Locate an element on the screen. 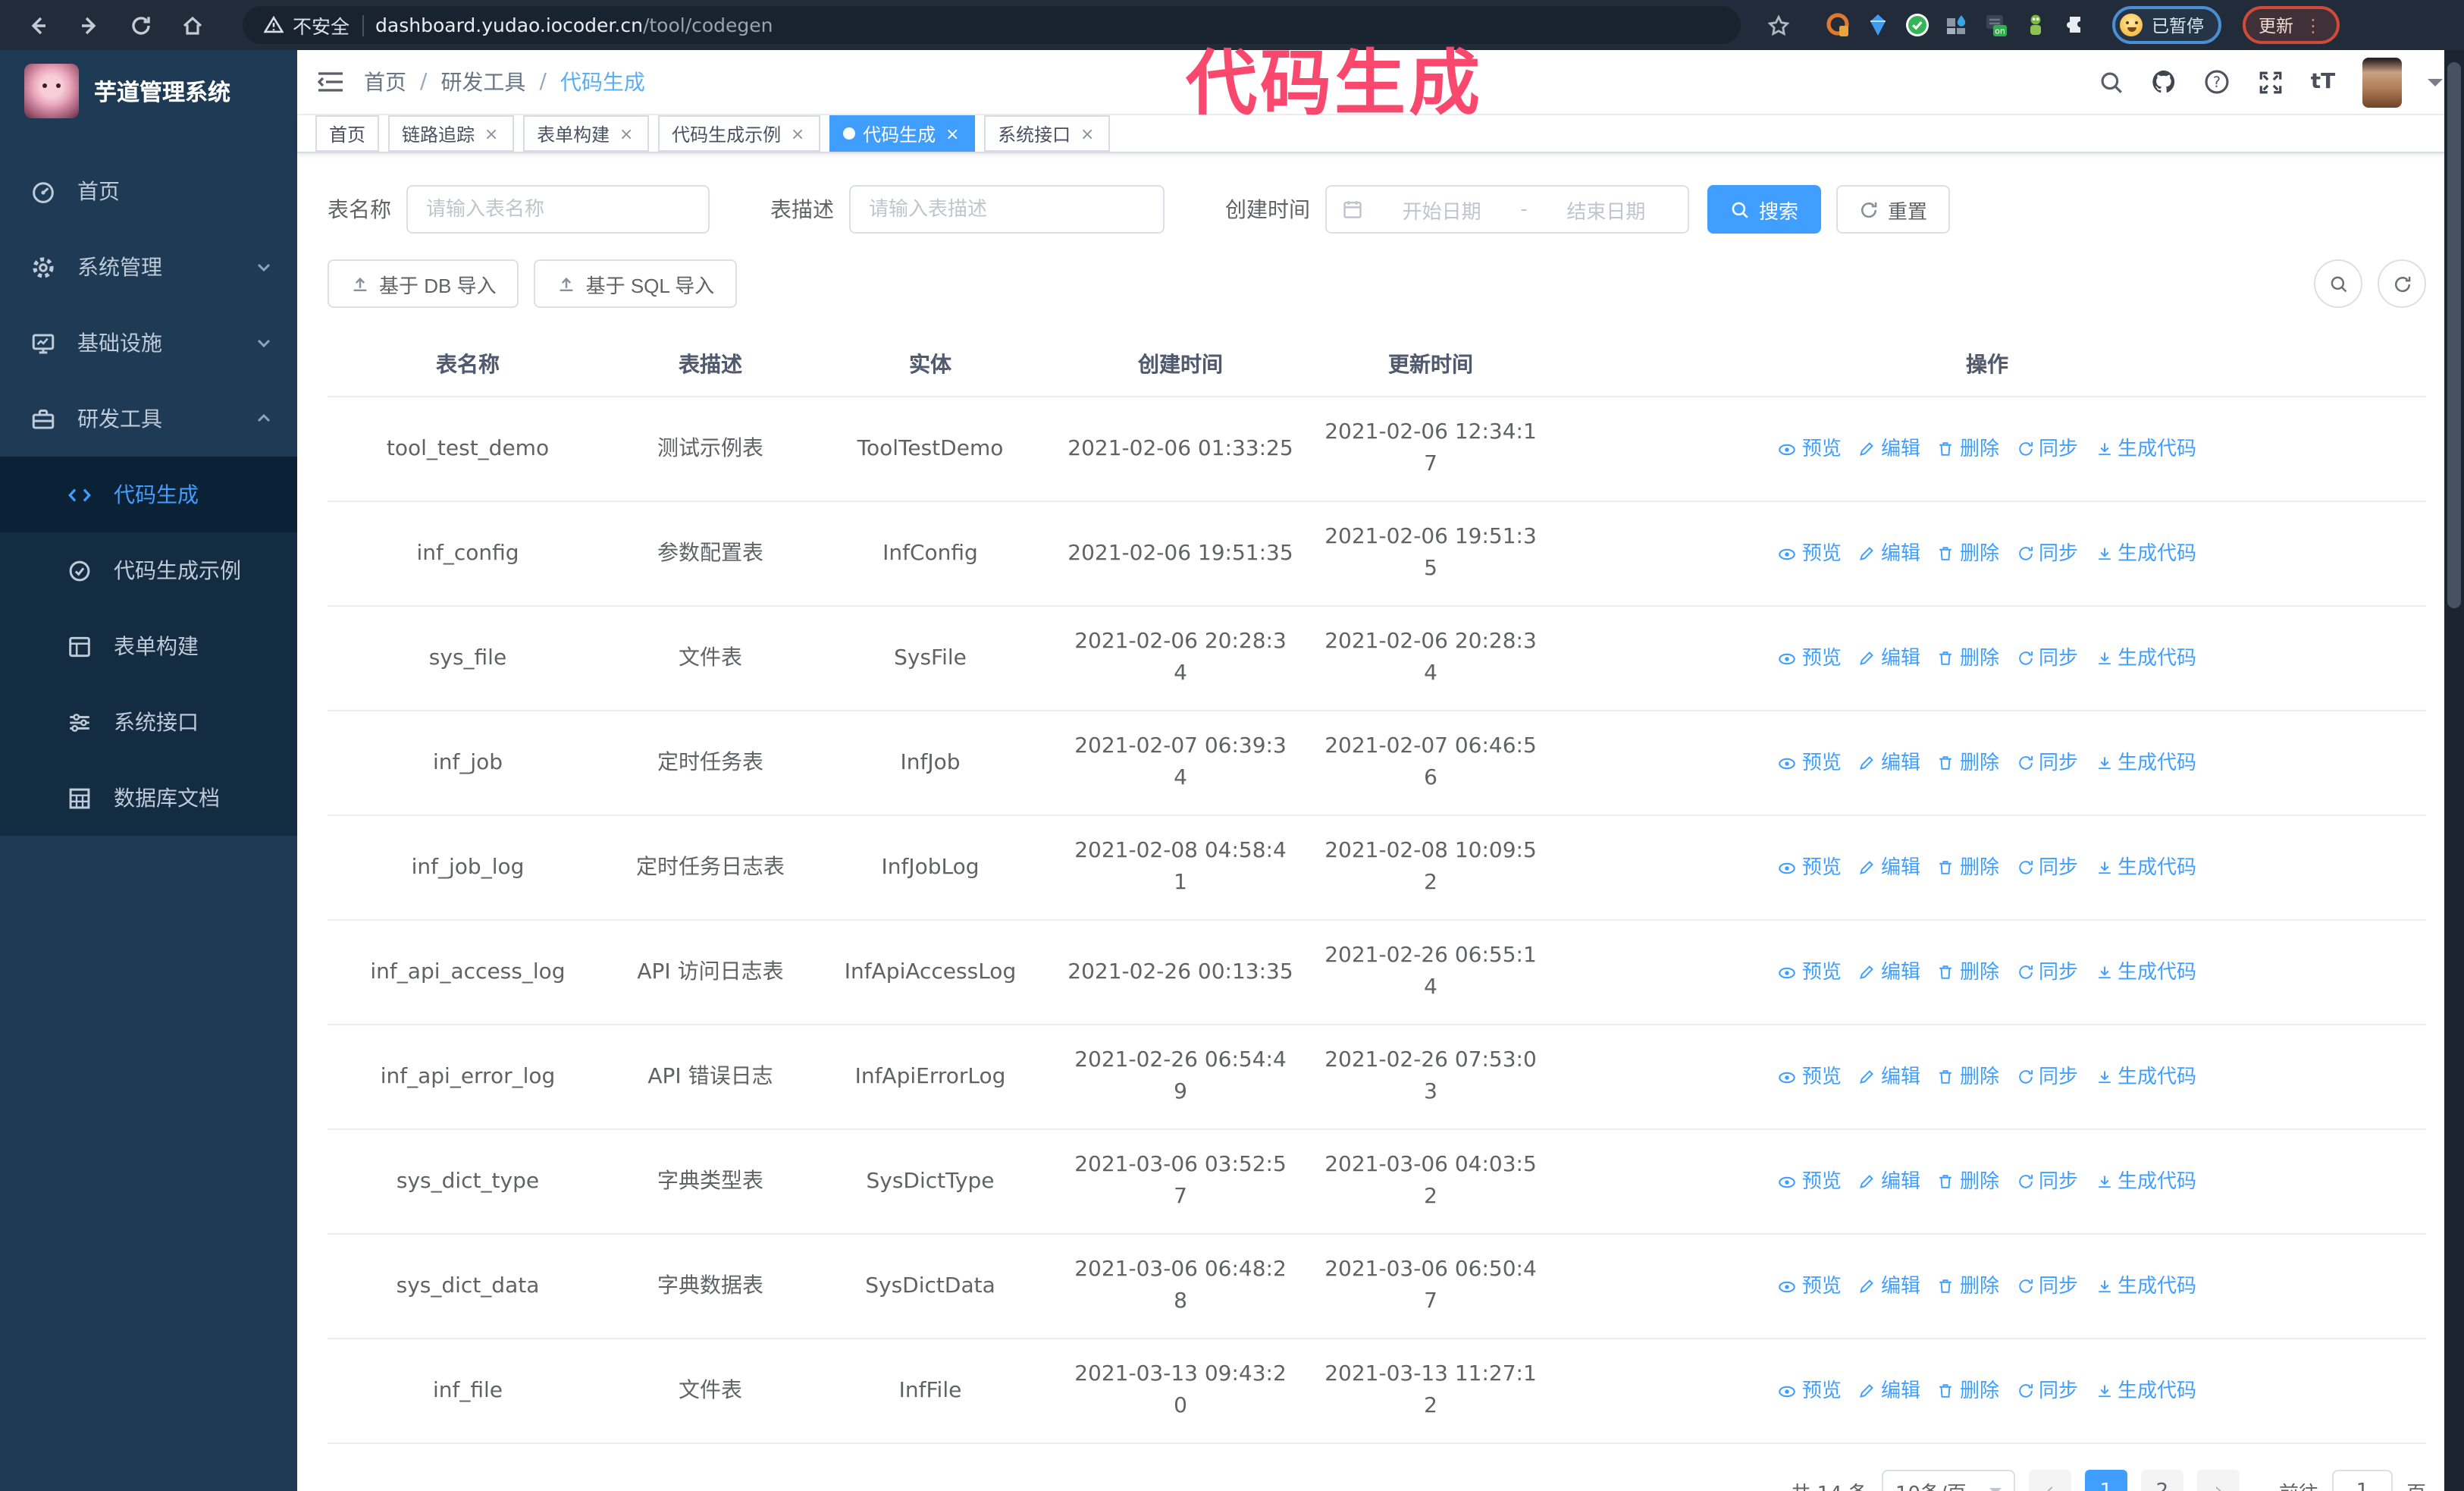  toggle-search-button is located at coordinates (2338, 283).